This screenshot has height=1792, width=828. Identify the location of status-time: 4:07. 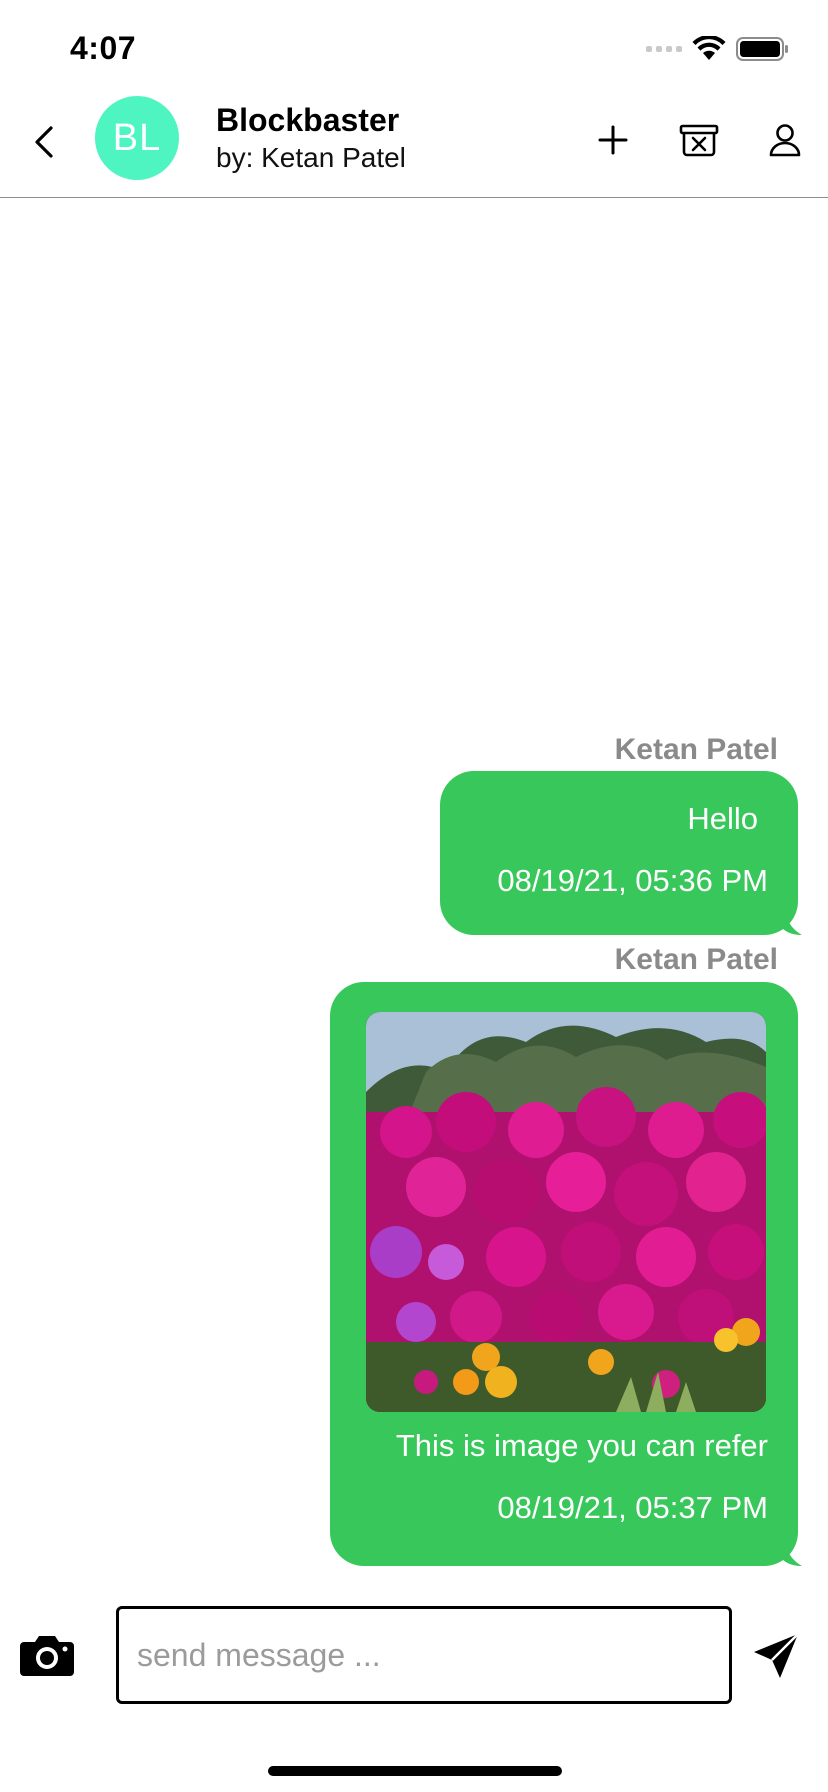
(103, 48).